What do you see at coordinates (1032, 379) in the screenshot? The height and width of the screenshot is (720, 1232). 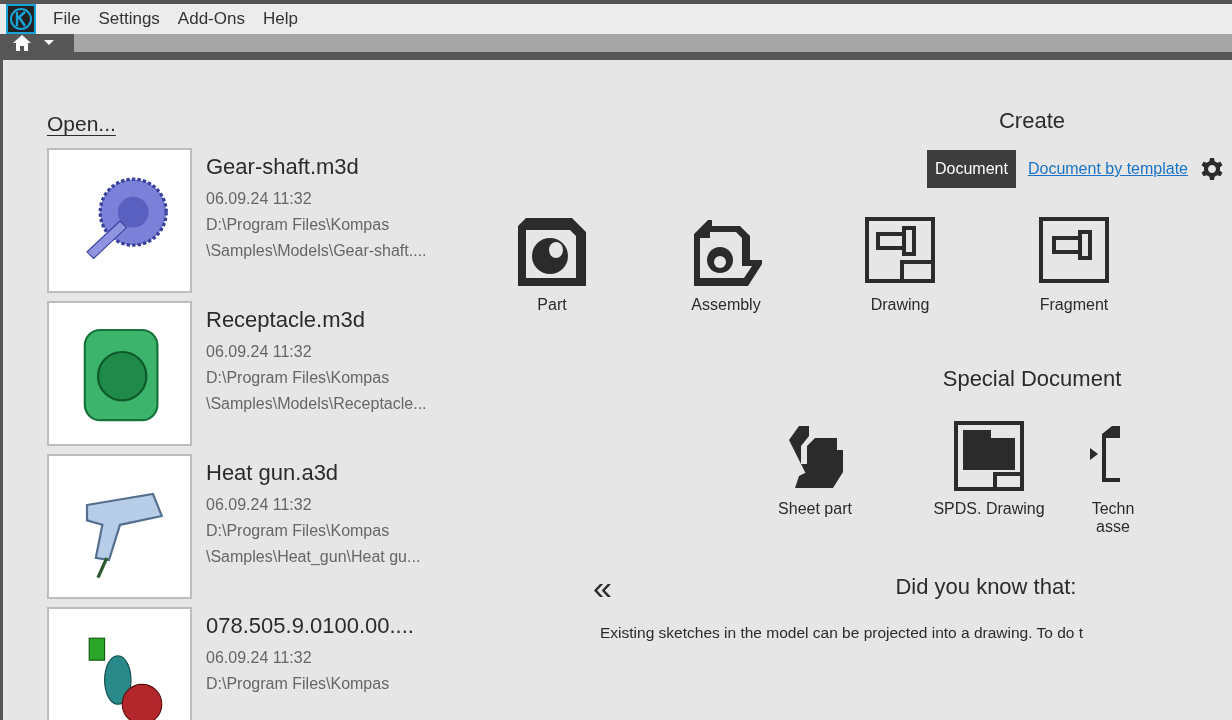 I see `special-document-title: Special Document` at bounding box center [1032, 379].